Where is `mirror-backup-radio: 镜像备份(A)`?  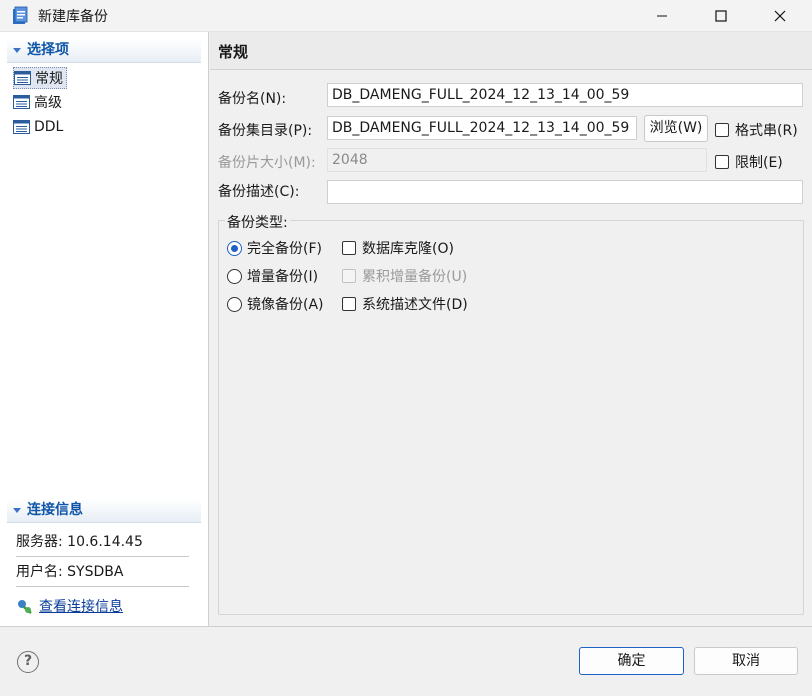
mirror-backup-radio: 镜像备份(A) is located at coordinates (275, 304).